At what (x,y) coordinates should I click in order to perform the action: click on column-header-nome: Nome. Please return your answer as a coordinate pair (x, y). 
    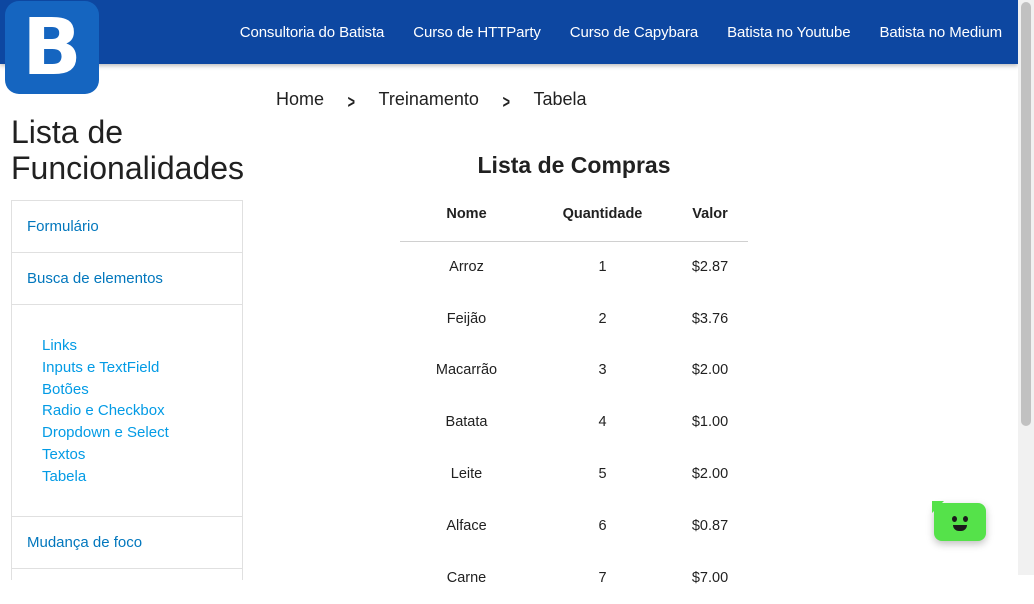
    Looking at the image, I should click on (466, 214).